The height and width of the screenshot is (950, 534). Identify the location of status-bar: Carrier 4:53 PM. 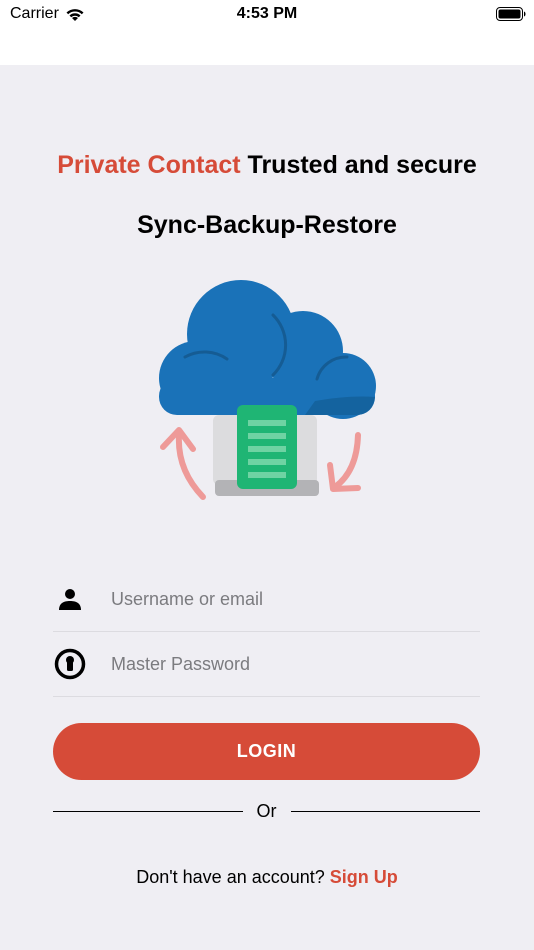
(267, 15).